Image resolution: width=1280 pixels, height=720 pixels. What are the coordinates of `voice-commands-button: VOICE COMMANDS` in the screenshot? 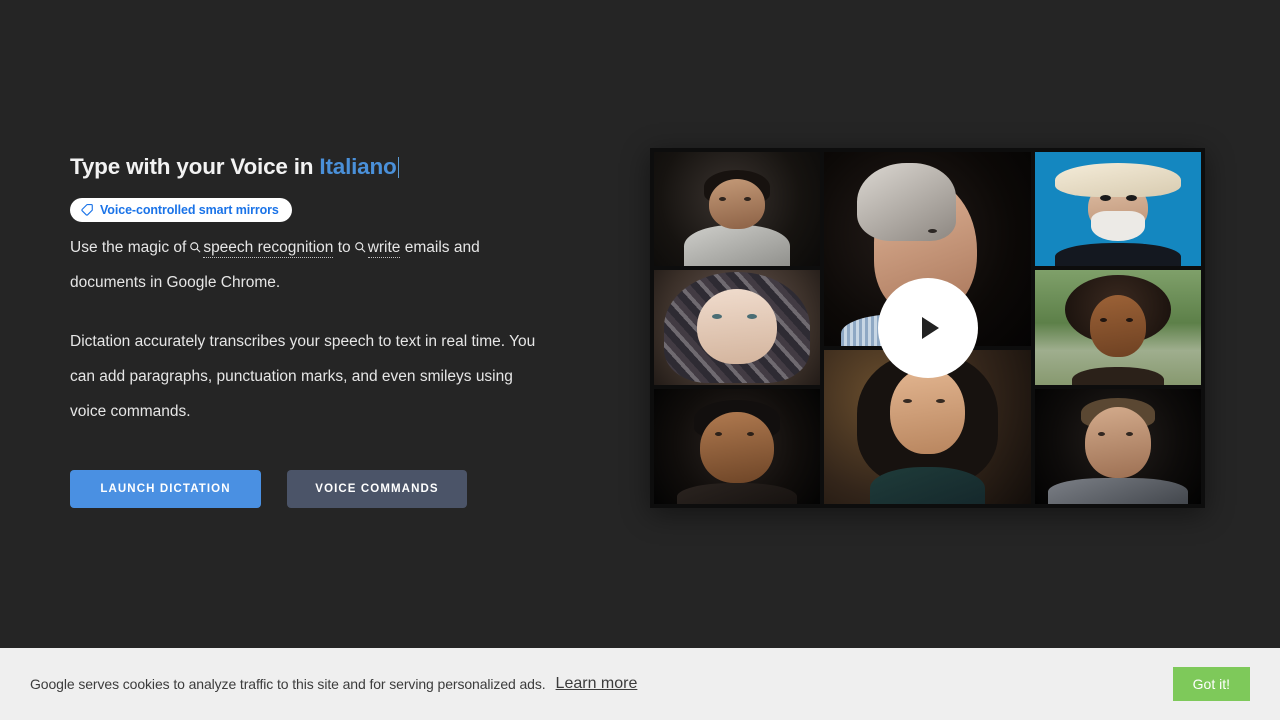 It's located at (377, 488).